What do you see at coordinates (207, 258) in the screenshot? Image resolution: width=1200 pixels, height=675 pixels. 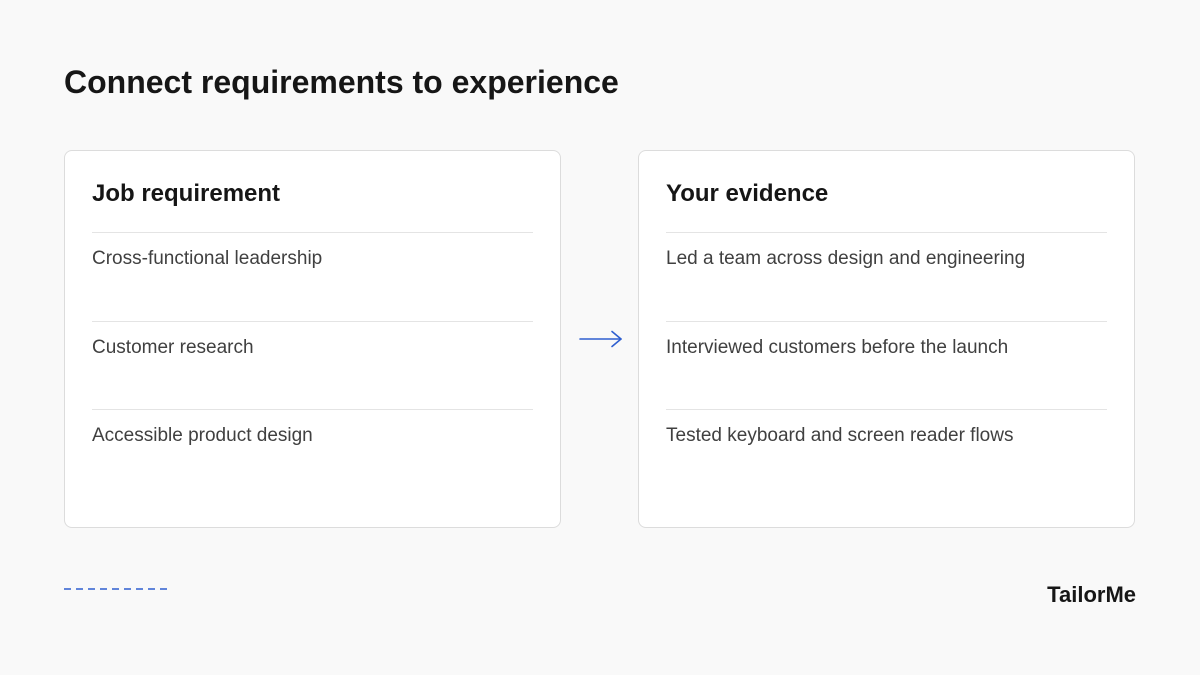 I see `requirement-item: Cross-functional leadership` at bounding box center [207, 258].